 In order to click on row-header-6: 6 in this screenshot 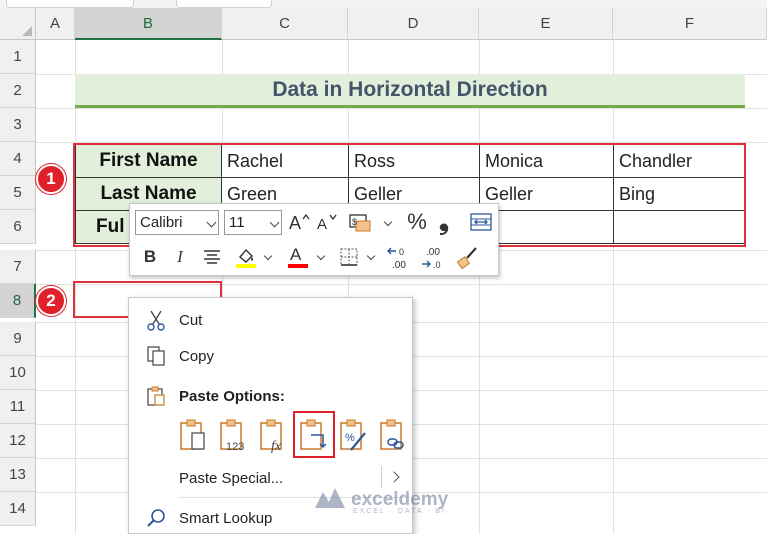, I will do `click(18, 227)`.